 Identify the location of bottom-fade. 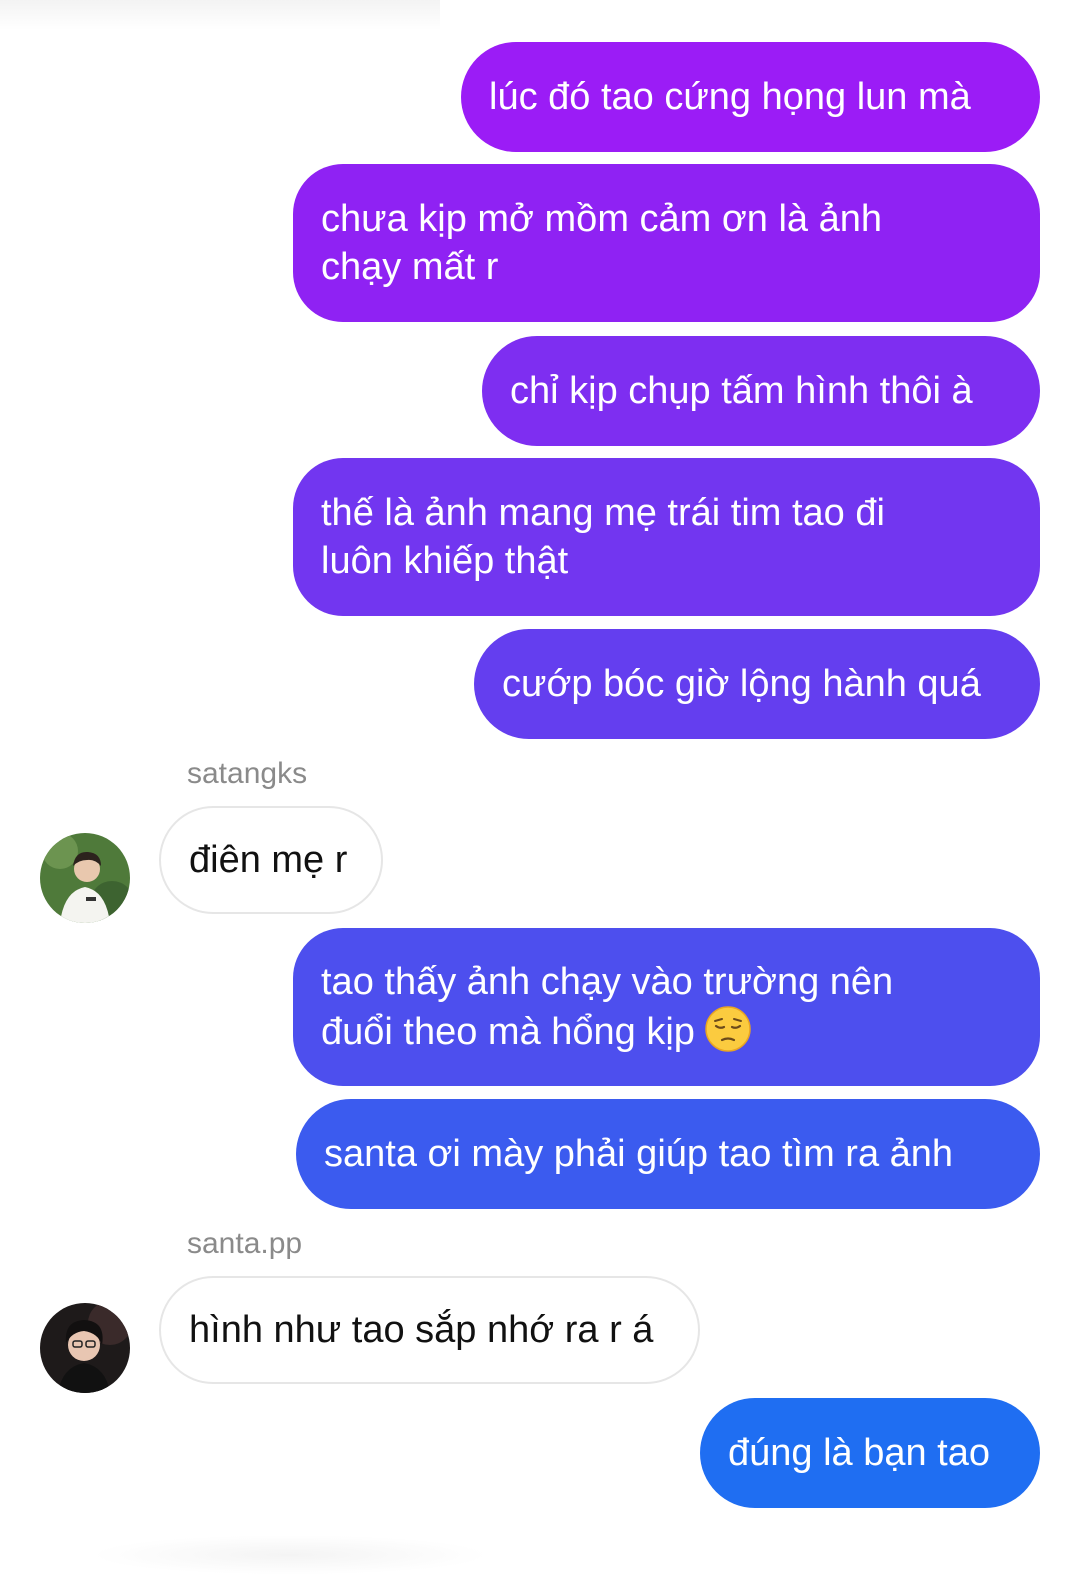
(290, 1555).